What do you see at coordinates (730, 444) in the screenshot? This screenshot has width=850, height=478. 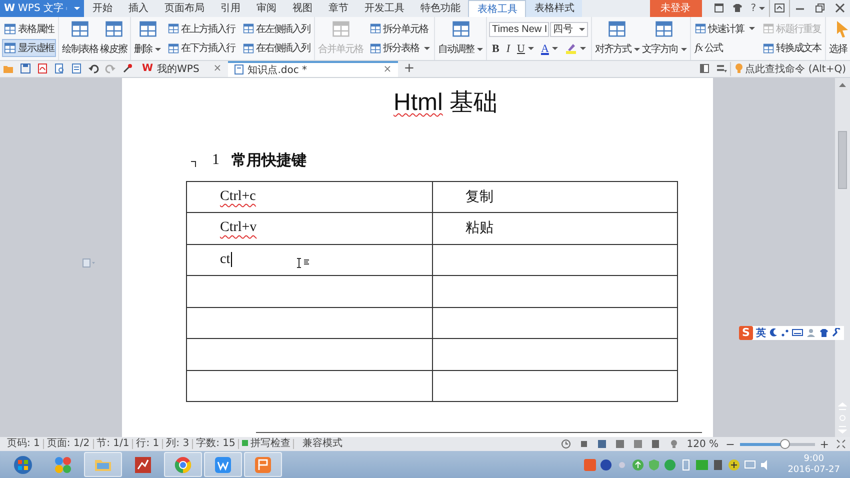 I see `zoom-out-button: −` at bounding box center [730, 444].